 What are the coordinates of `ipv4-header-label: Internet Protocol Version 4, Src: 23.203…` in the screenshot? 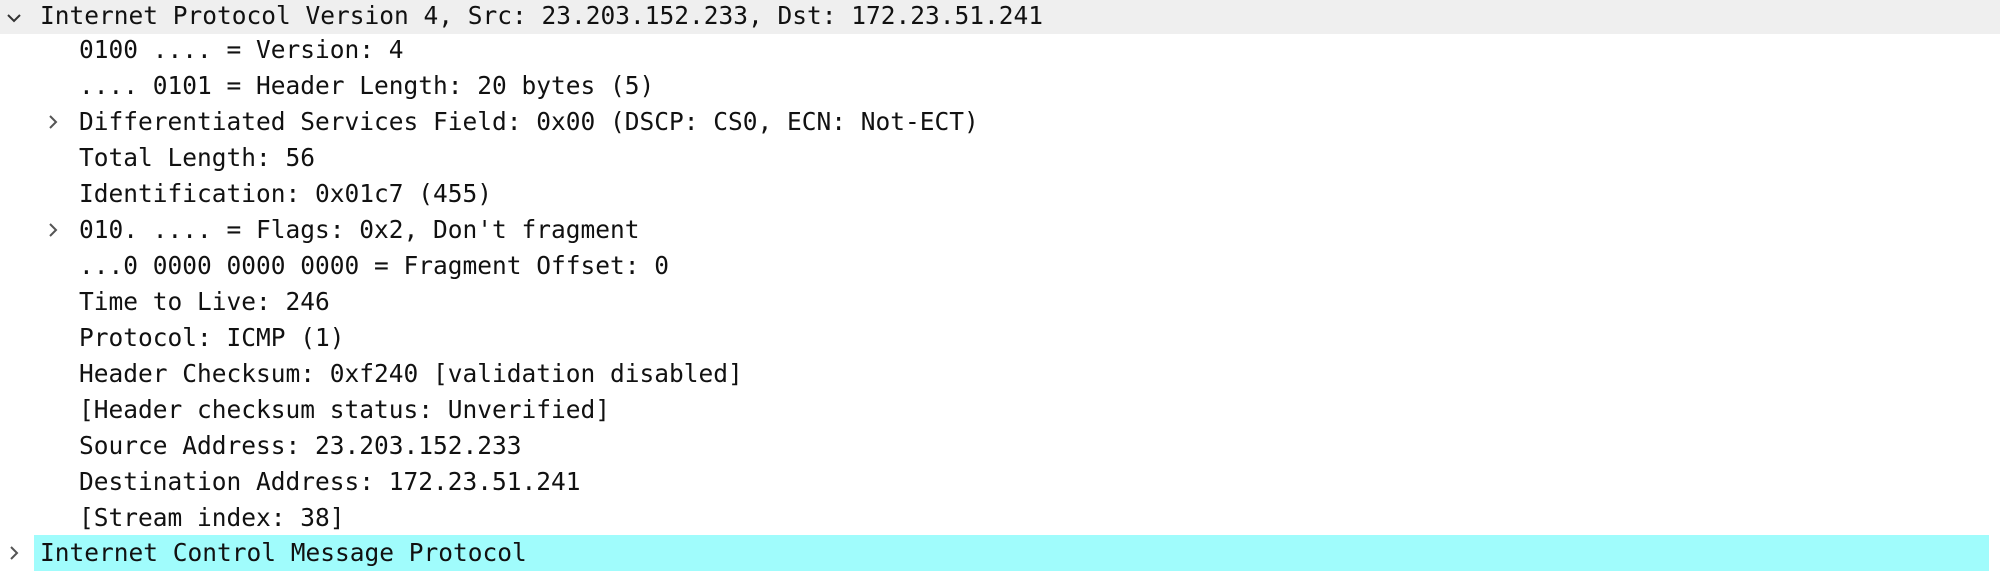 It's located at (542, 15).